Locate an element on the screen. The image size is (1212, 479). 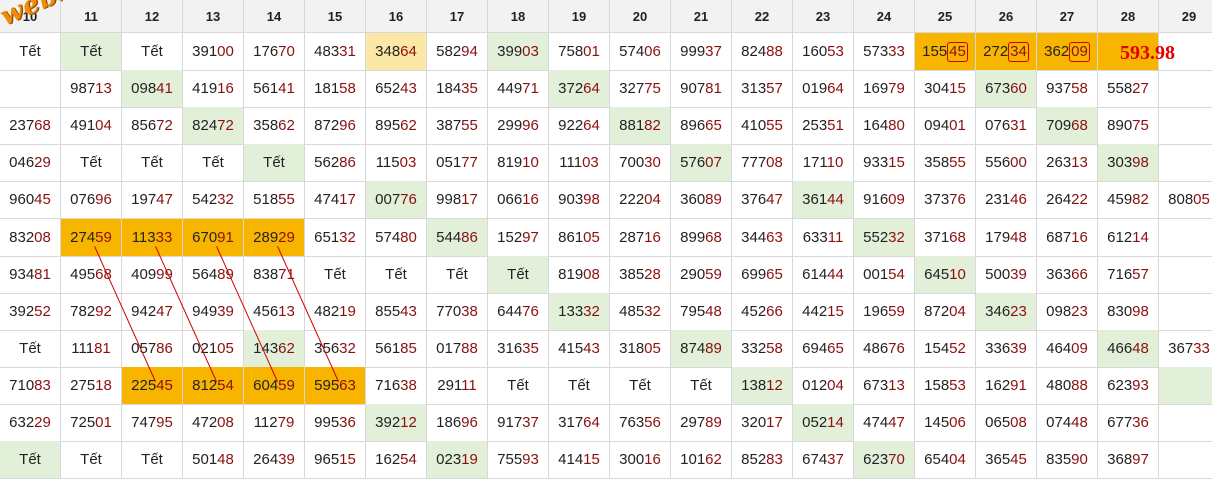
result-cell: 67736 is located at coordinates (1128, 423).